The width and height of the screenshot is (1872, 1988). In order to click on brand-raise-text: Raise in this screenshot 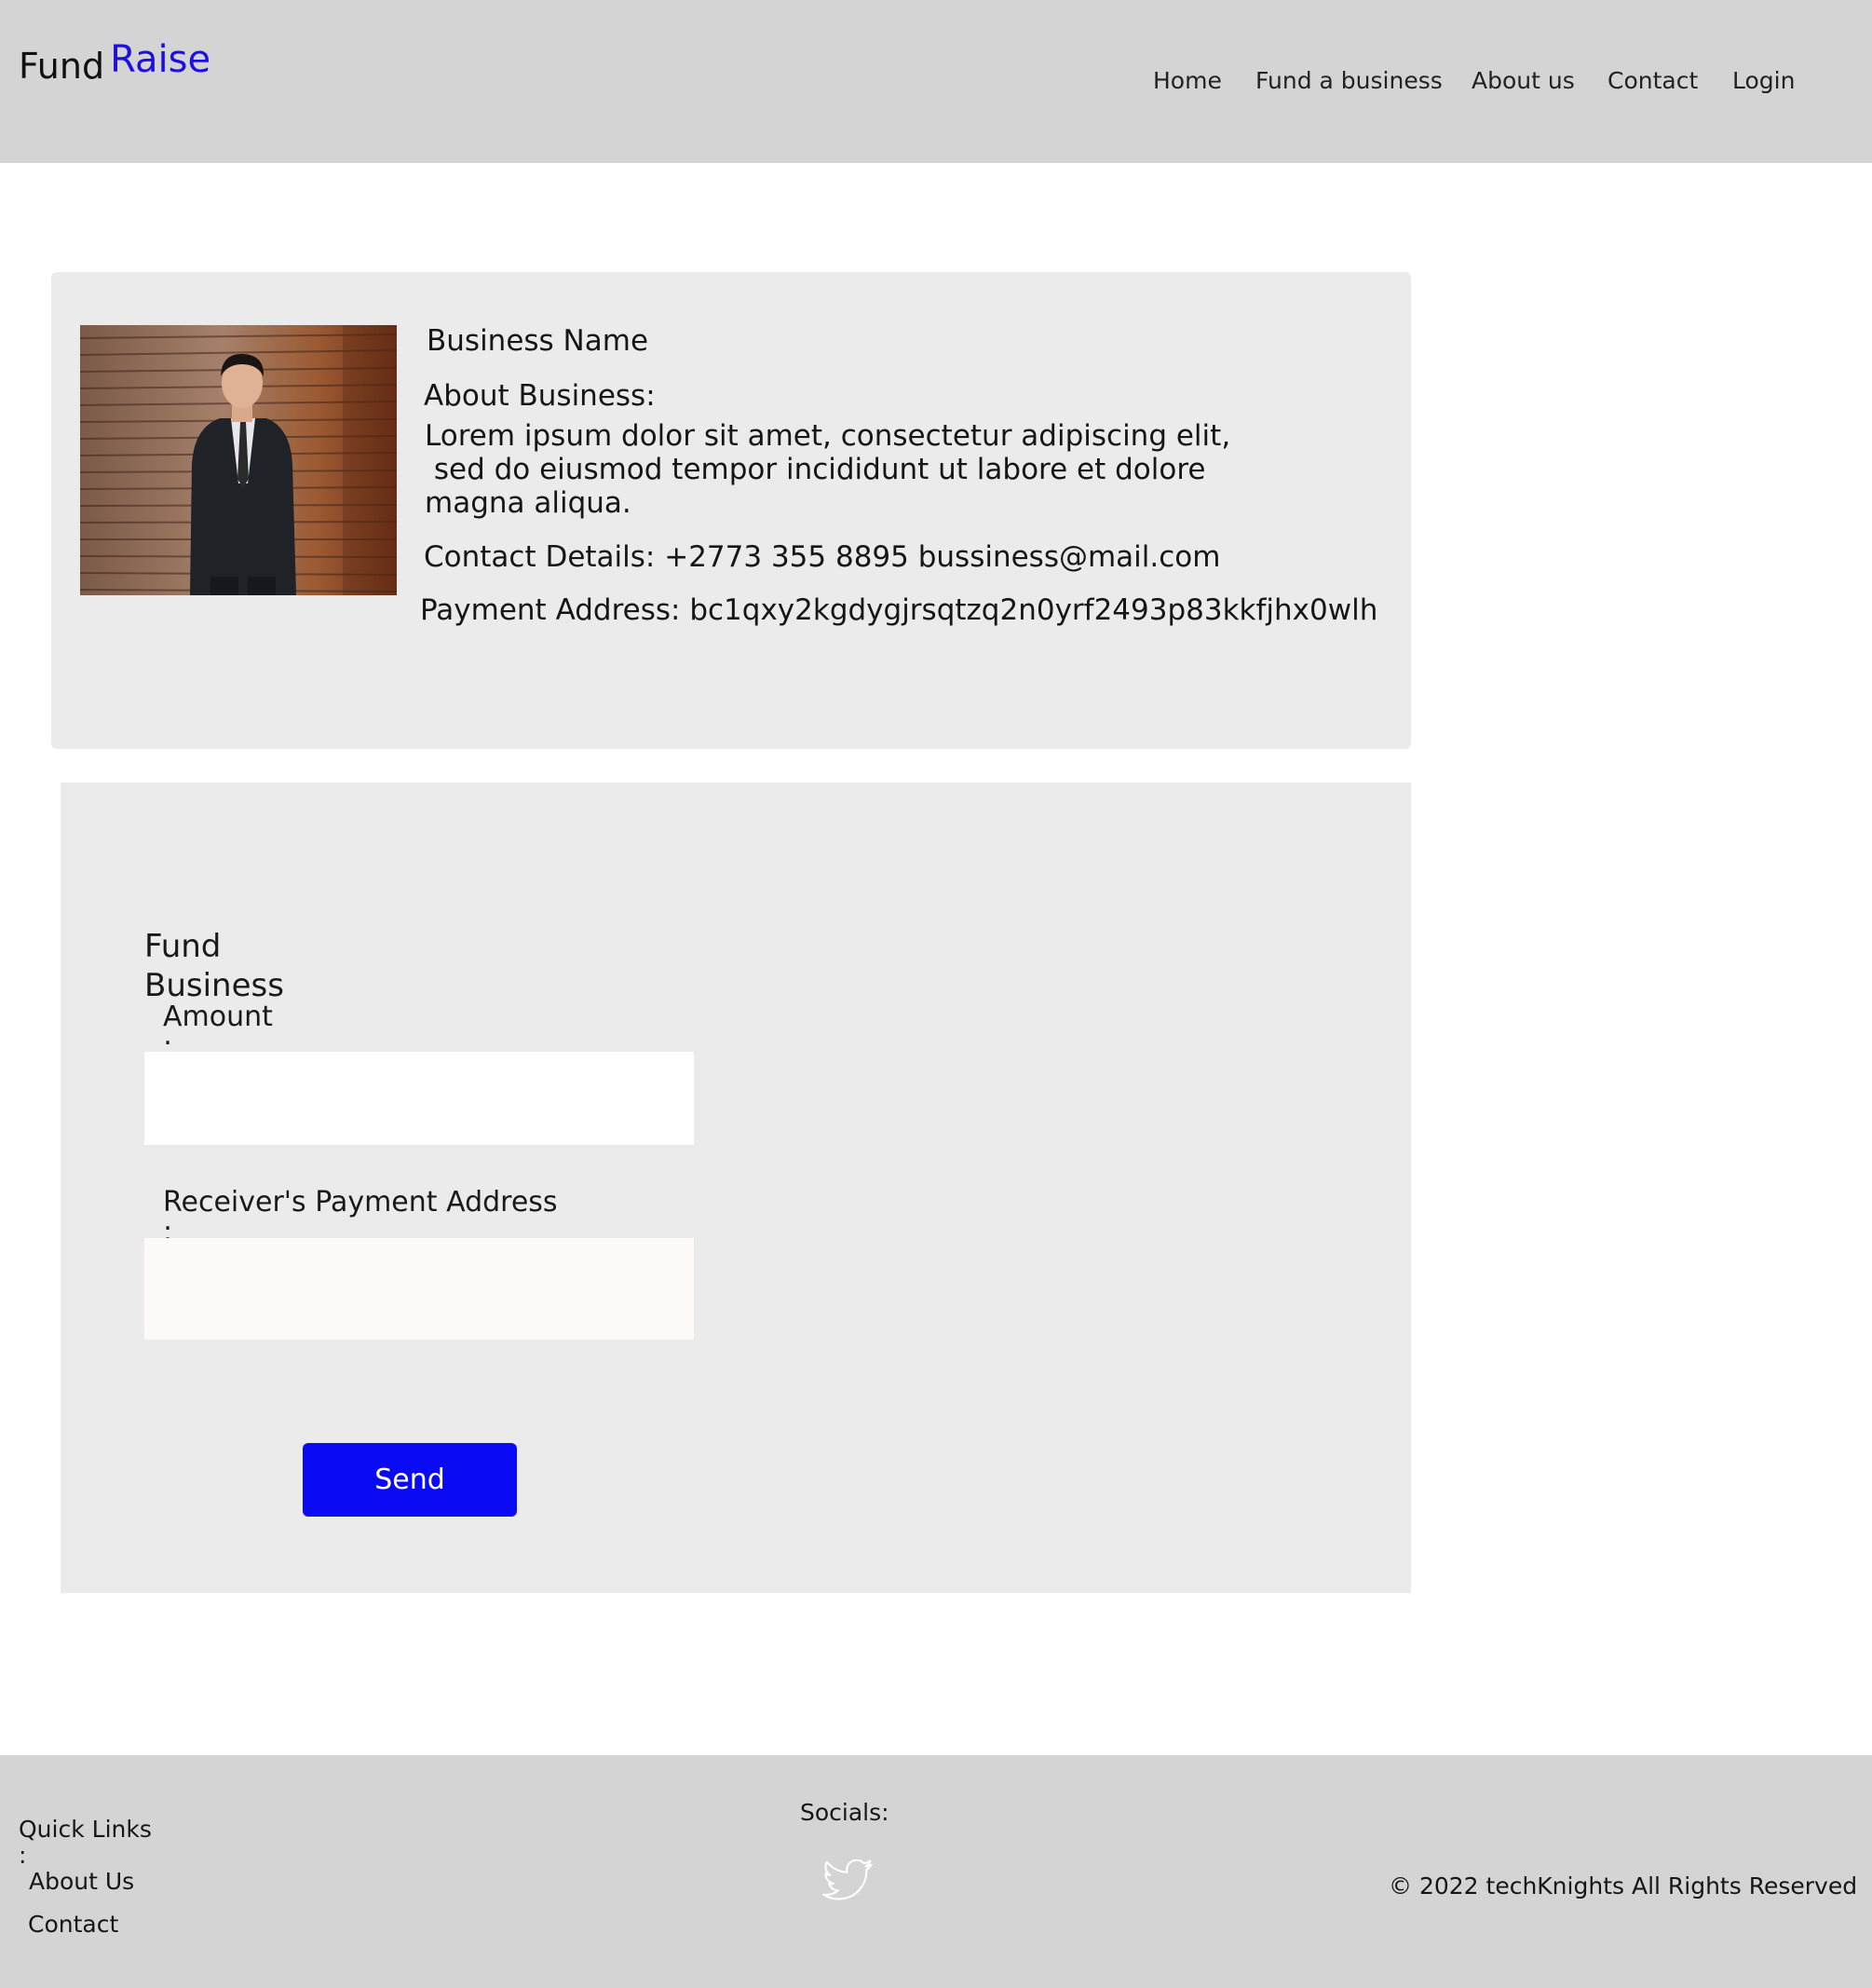, I will do `click(160, 59)`.